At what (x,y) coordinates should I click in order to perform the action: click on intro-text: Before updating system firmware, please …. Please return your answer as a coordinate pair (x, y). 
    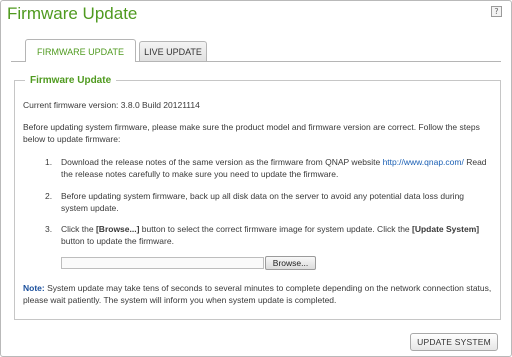
    Looking at the image, I should click on (251, 133).